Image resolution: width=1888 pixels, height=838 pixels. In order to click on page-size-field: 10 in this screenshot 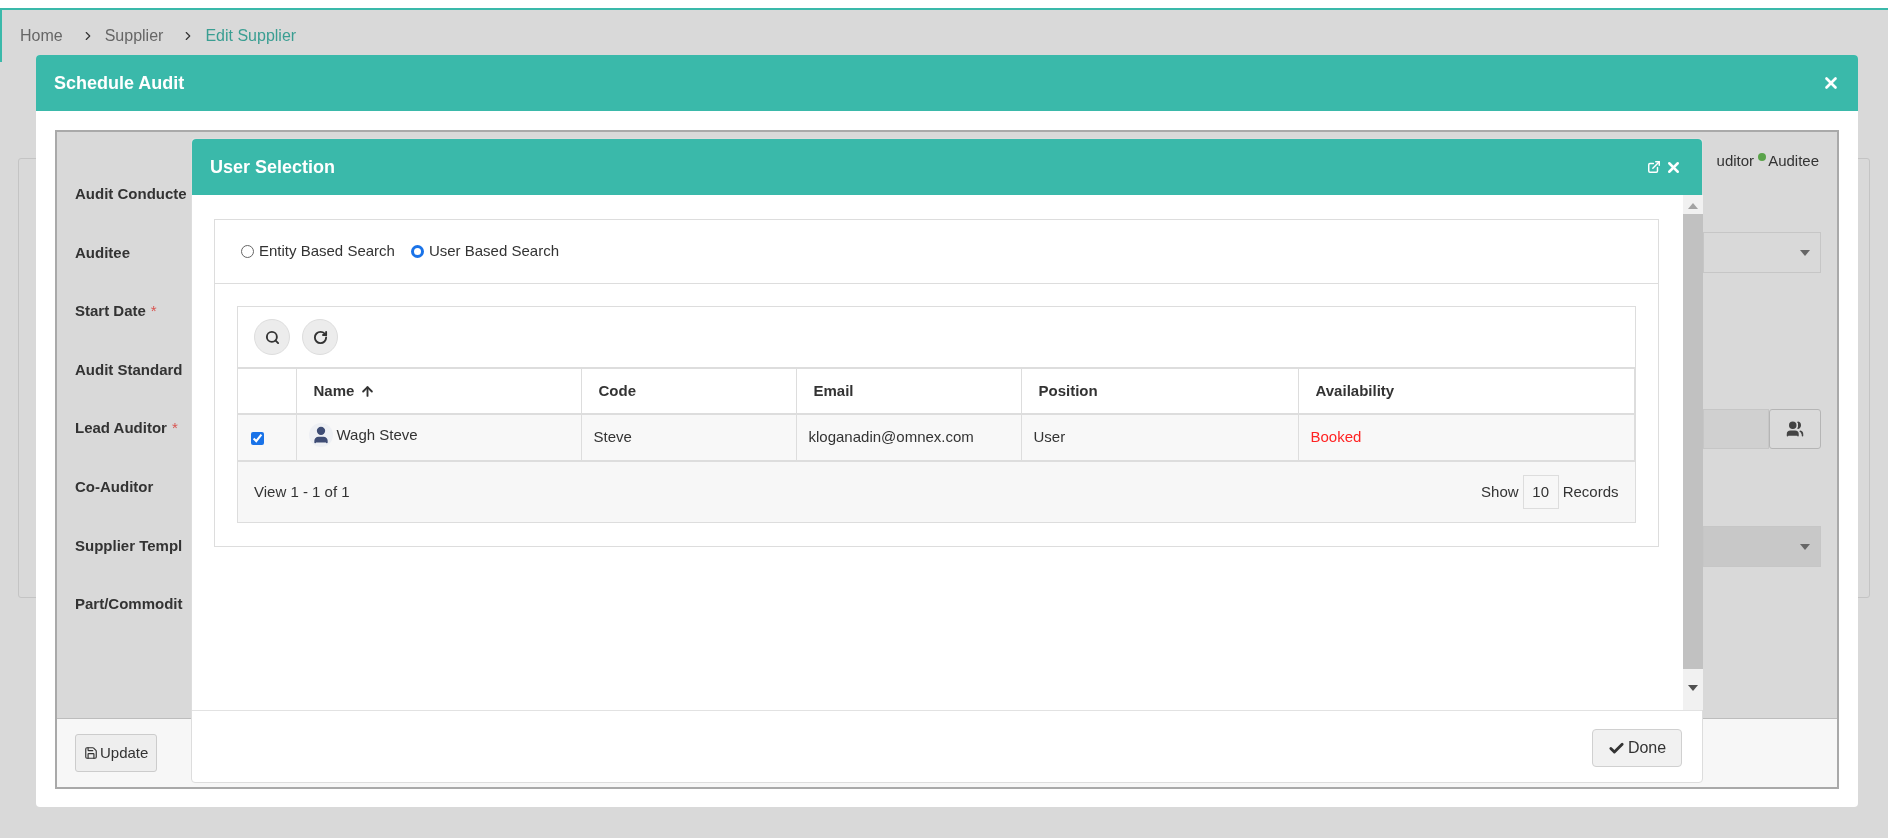, I will do `click(1540, 492)`.